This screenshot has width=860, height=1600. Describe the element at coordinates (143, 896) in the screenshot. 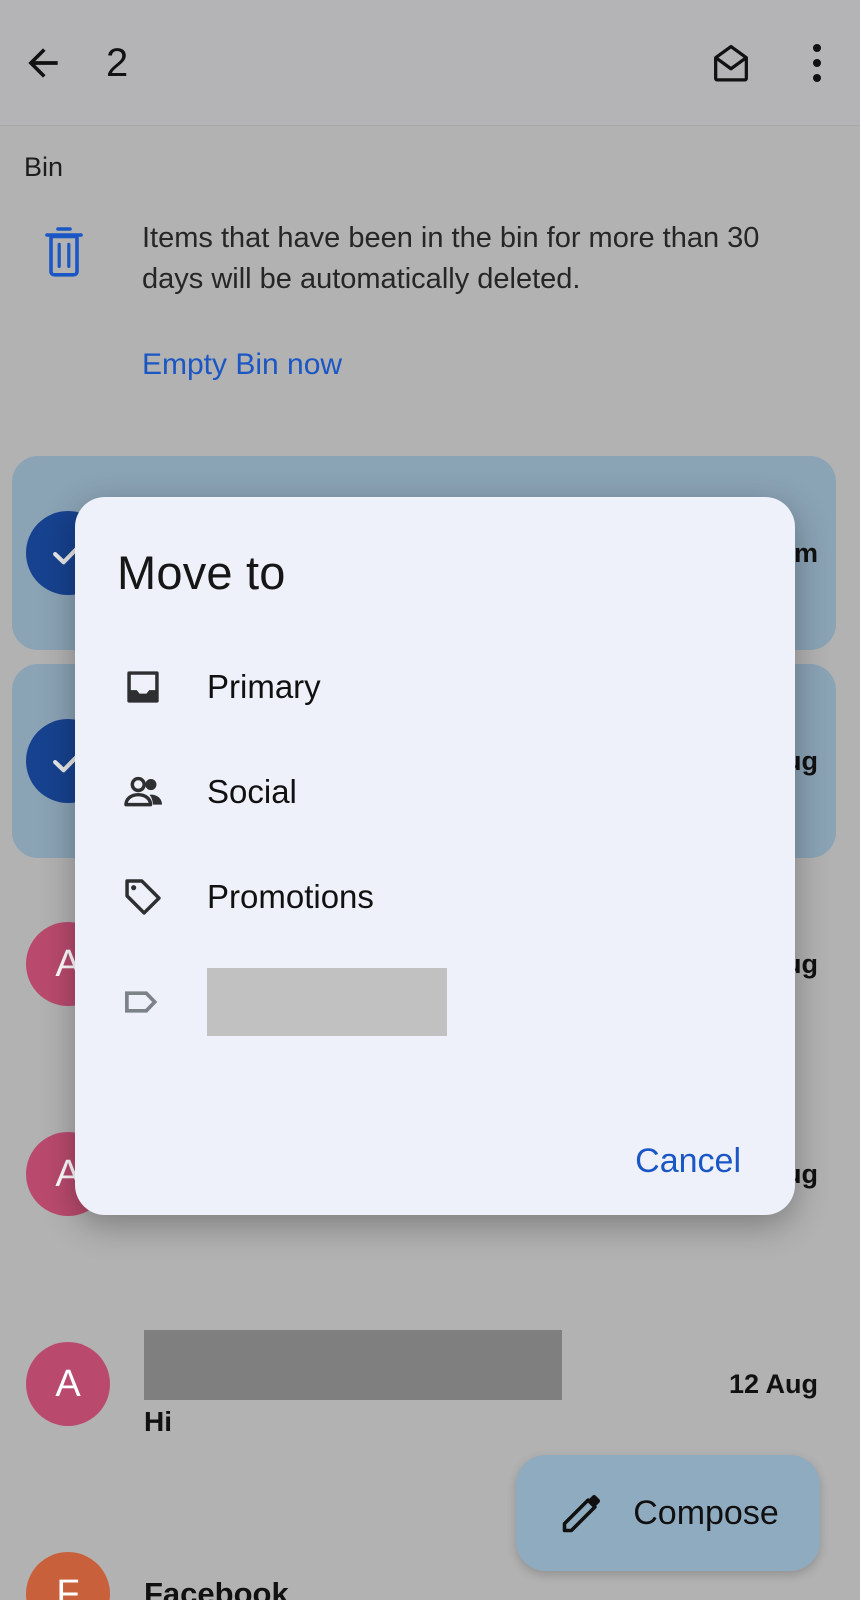

I see `tag-filled-icon` at that location.